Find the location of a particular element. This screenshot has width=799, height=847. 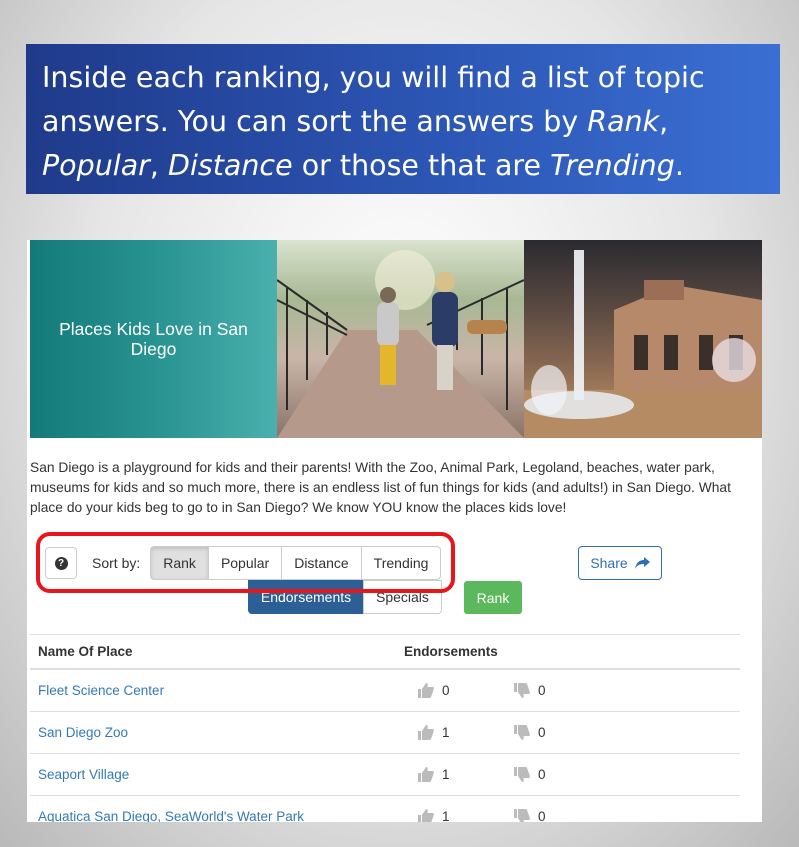

table-header: Name Of Place Endorsements is located at coordinates (385, 652).